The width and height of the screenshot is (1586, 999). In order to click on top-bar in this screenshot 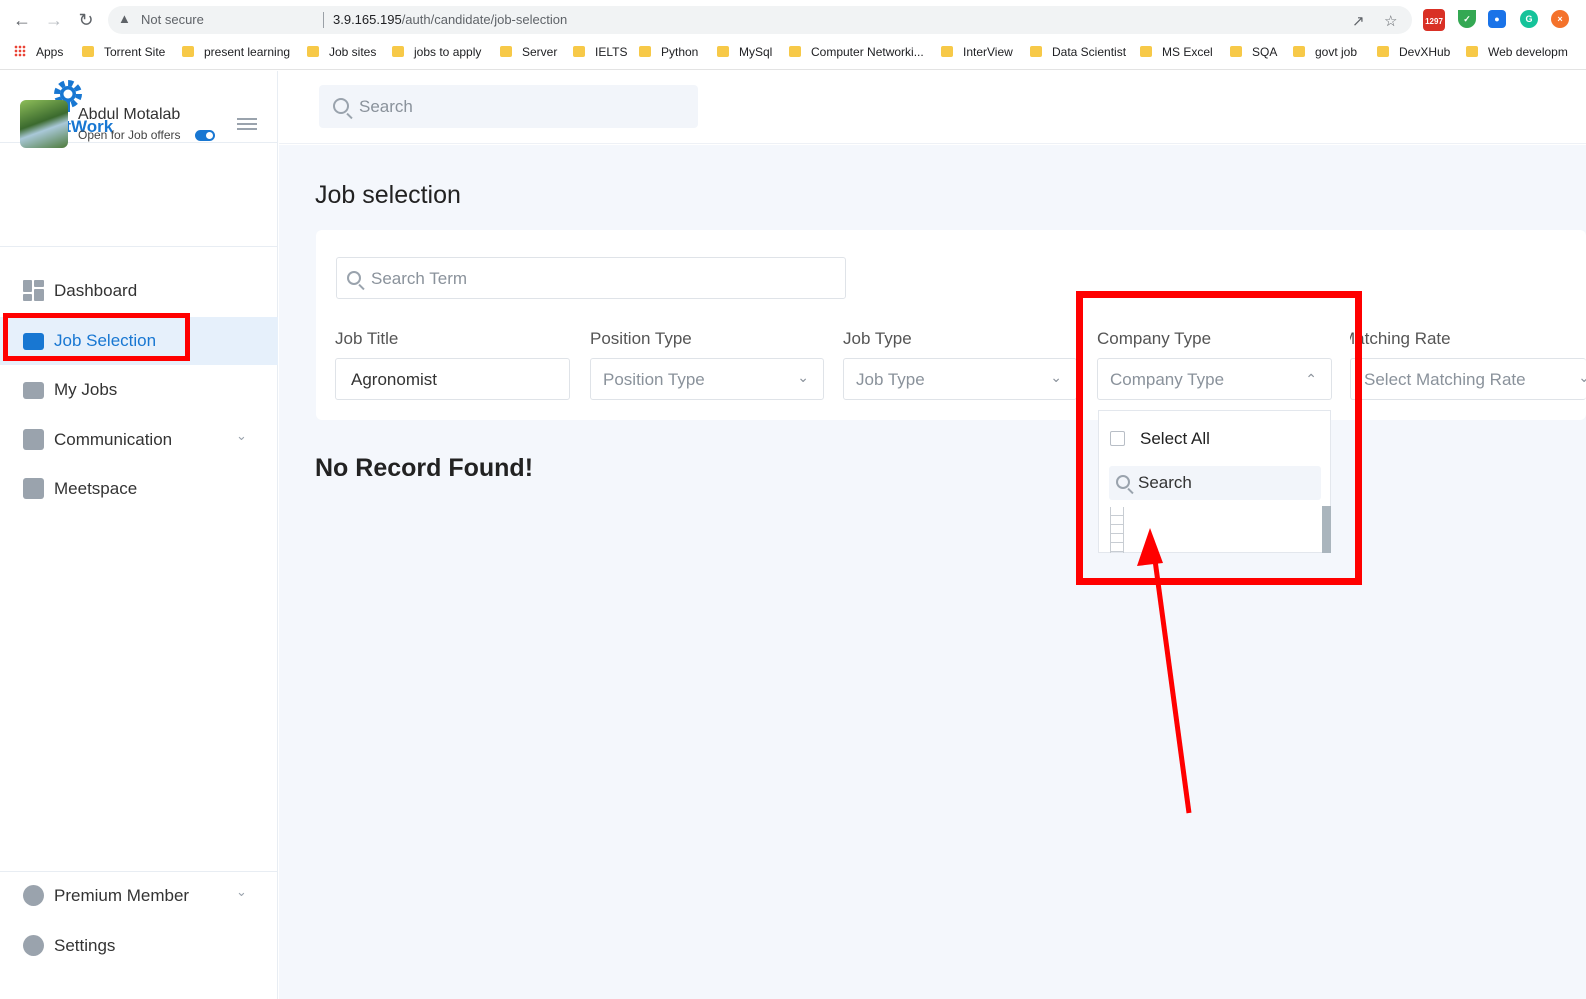, I will do `click(932, 107)`.